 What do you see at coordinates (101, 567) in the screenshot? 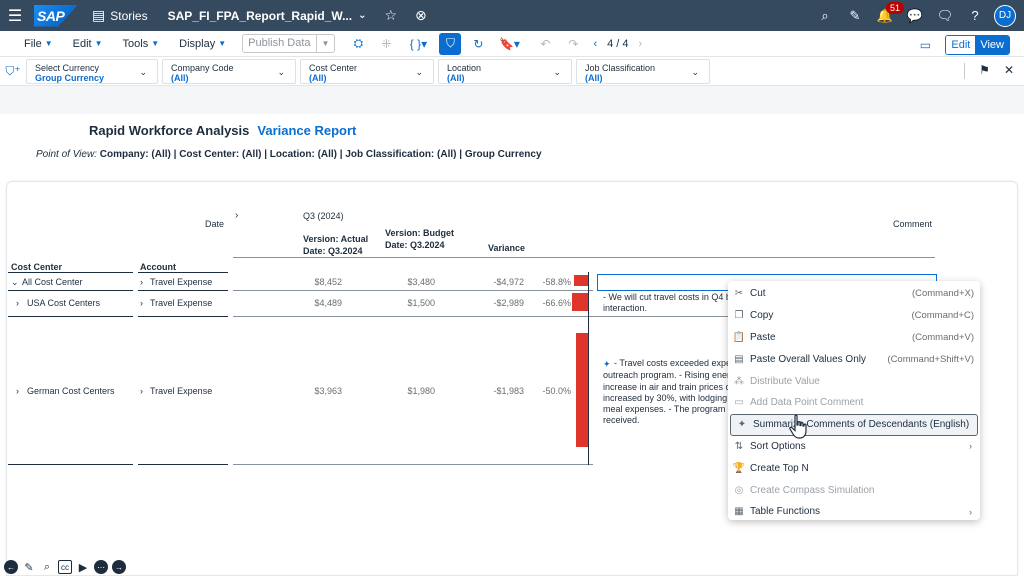
I see `more-icon: ⋯` at bounding box center [101, 567].